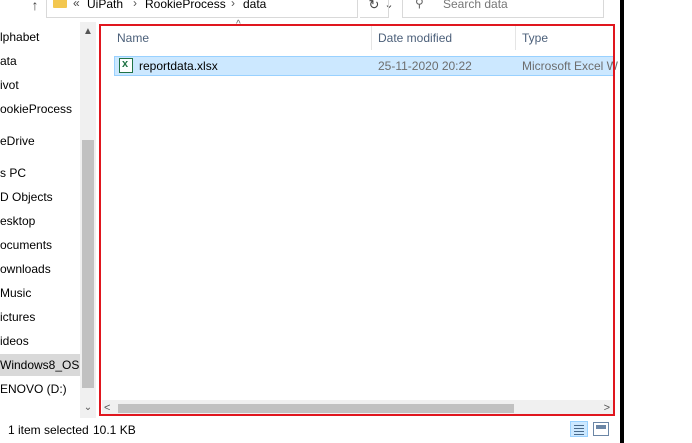 Image resolution: width=692 pixels, height=443 pixels. Describe the element at coordinates (535, 39) in the screenshot. I see `column-header-type: Type` at that location.